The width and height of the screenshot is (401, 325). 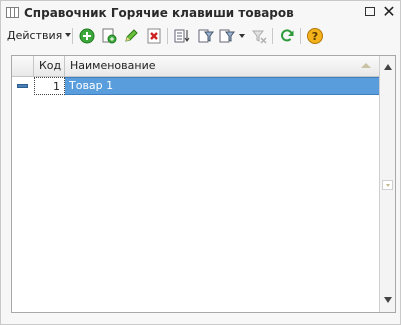 I want to click on sort-ascending-icon, so click(x=366, y=65).